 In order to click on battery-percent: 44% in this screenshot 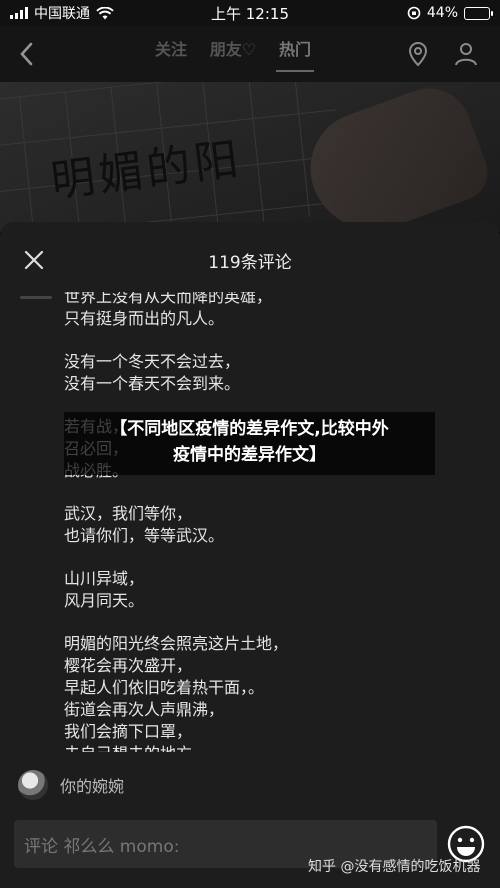, I will do `click(442, 13)`.